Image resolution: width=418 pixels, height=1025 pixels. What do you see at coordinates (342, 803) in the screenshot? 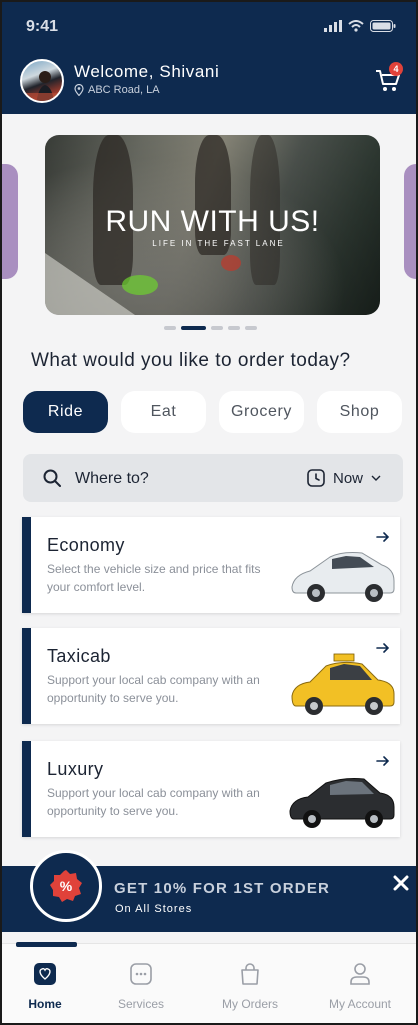
I see `luxury-car-icon` at bounding box center [342, 803].